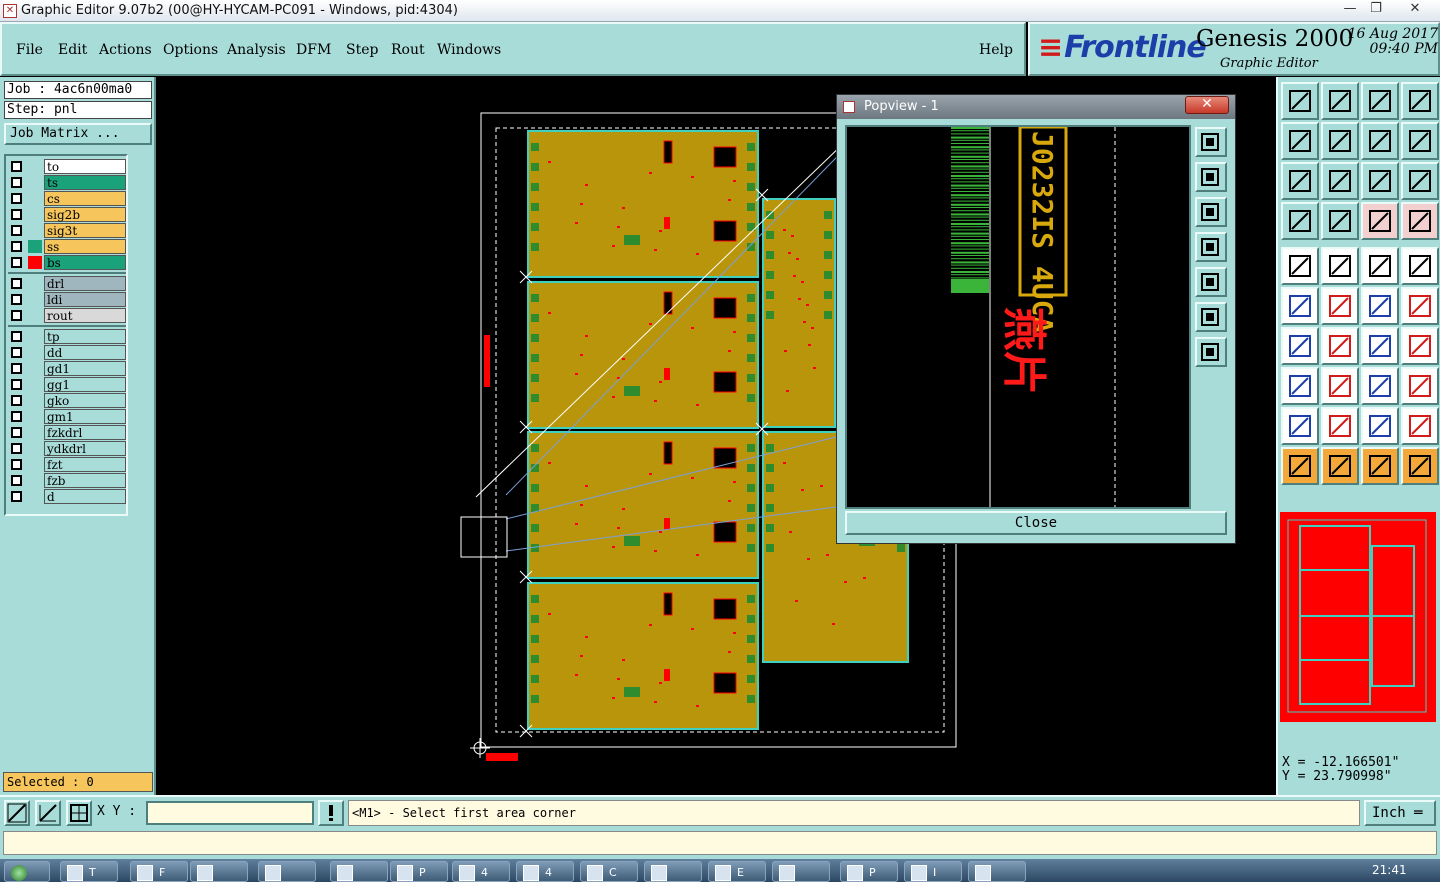 The width and height of the screenshot is (1440, 882). I want to click on layer-row-ts: ts, so click(67, 182).